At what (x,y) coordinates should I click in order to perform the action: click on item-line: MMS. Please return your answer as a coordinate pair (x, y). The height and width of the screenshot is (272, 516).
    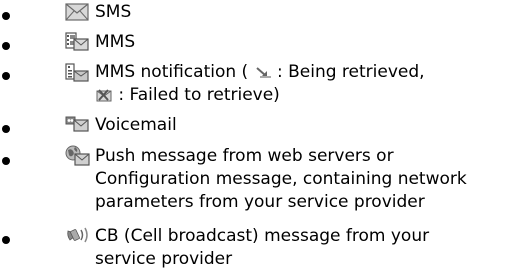
    Looking at the image, I should click on (115, 42).